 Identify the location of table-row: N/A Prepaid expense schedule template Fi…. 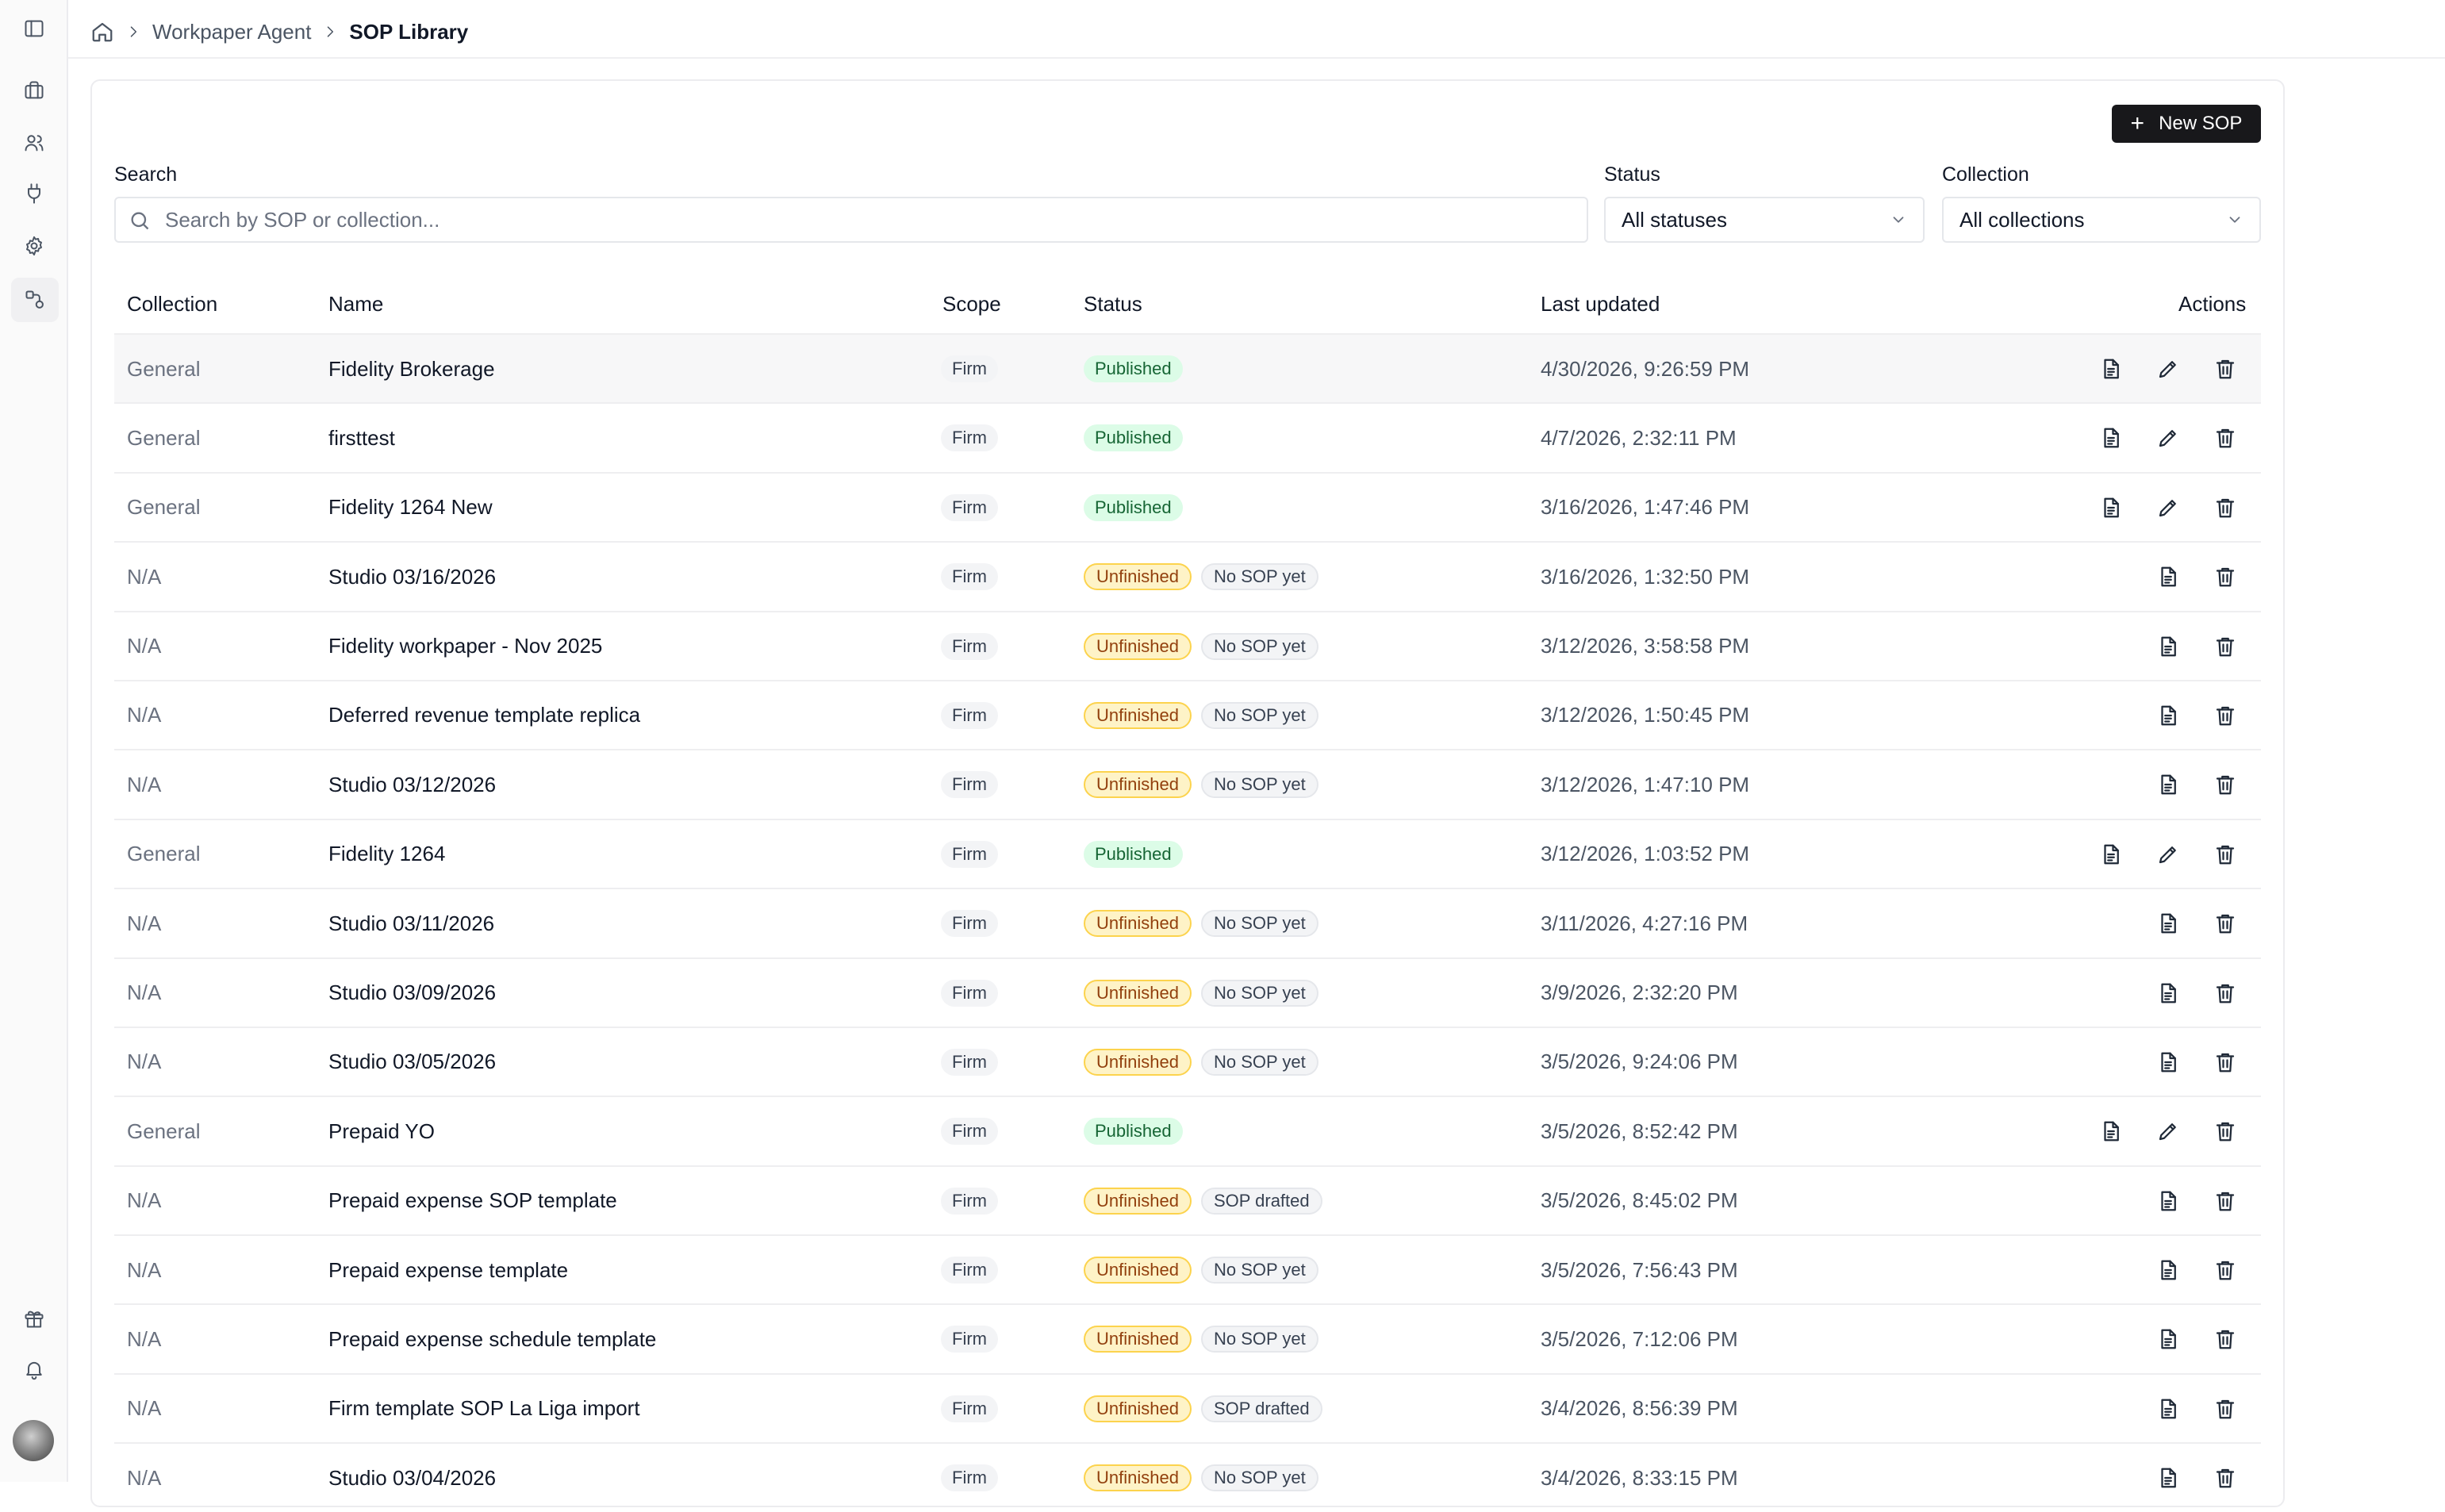
(1187, 1338).